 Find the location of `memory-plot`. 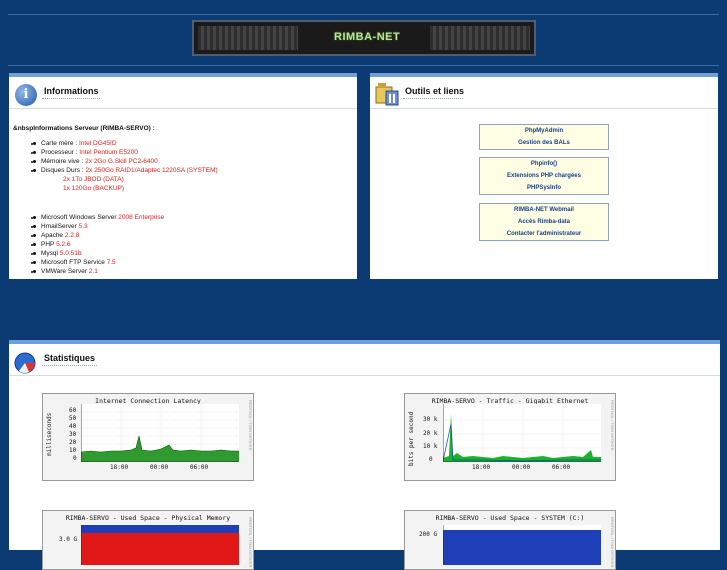

memory-plot is located at coordinates (160, 545).